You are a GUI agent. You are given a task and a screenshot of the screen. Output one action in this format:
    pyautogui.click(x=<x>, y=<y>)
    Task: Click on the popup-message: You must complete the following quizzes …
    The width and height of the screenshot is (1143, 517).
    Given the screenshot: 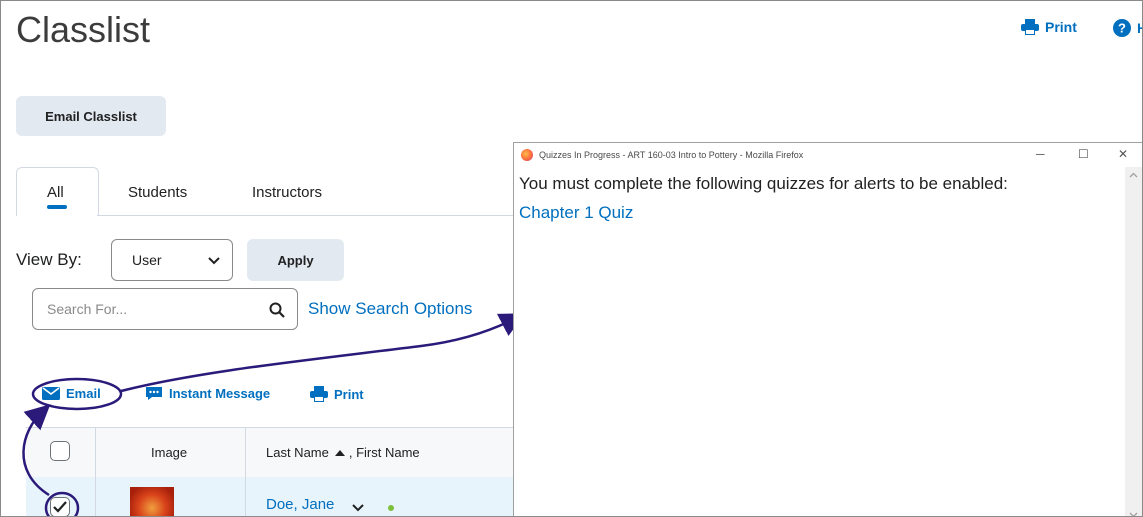 What is the action you would take?
    pyautogui.click(x=763, y=183)
    